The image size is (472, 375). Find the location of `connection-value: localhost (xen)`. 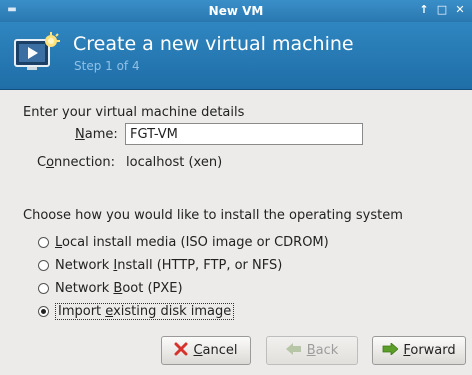

connection-value: localhost (xen) is located at coordinates (174, 162).